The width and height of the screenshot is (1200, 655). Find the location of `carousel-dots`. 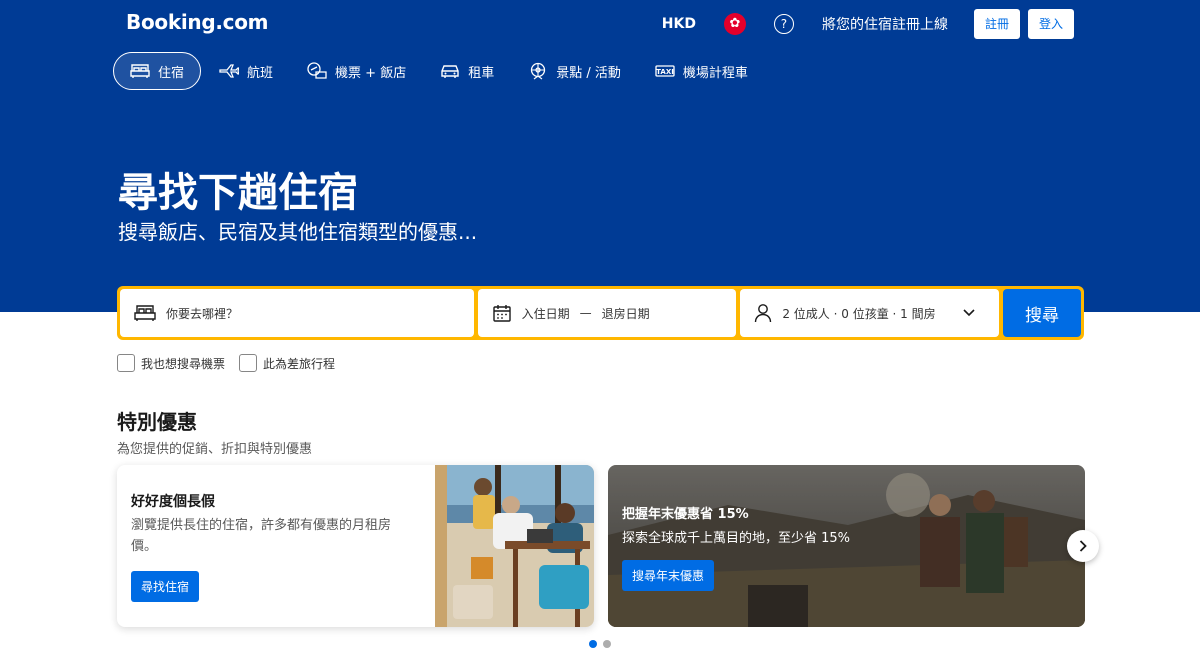

carousel-dots is located at coordinates (603, 644).